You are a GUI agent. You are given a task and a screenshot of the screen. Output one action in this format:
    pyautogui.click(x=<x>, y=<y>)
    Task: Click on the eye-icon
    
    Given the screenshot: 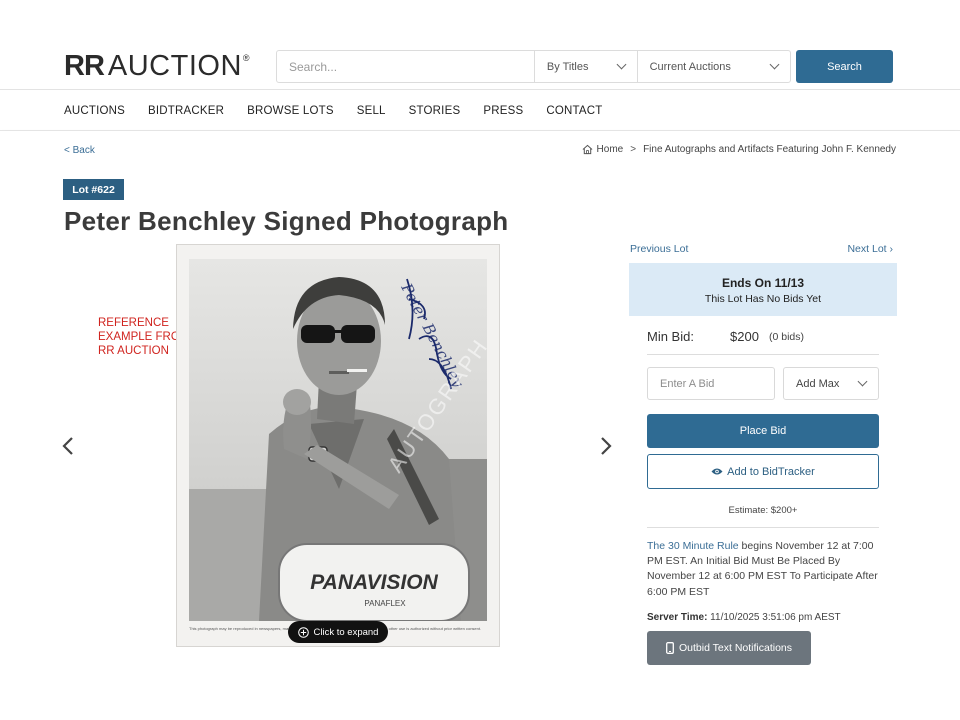 What is the action you would take?
    pyautogui.click(x=717, y=471)
    